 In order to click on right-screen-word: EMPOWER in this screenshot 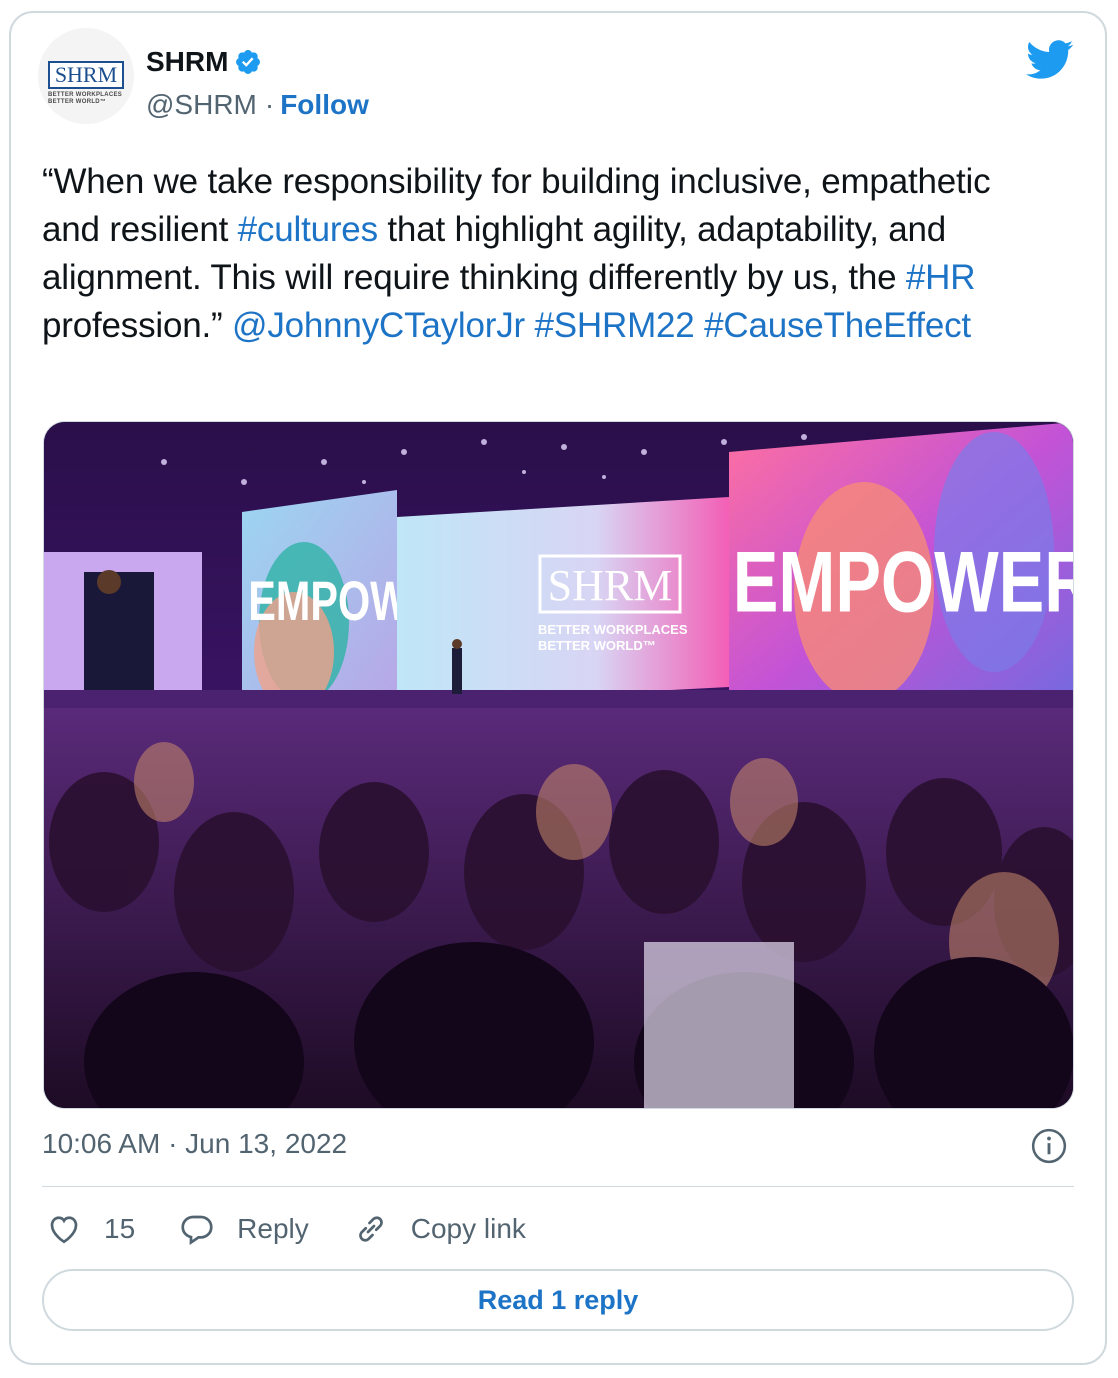, I will do `click(903, 582)`.